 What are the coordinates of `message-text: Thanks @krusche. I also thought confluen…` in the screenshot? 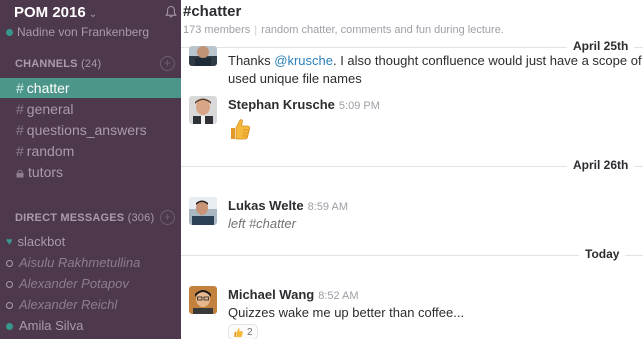 It's located at (435, 60).